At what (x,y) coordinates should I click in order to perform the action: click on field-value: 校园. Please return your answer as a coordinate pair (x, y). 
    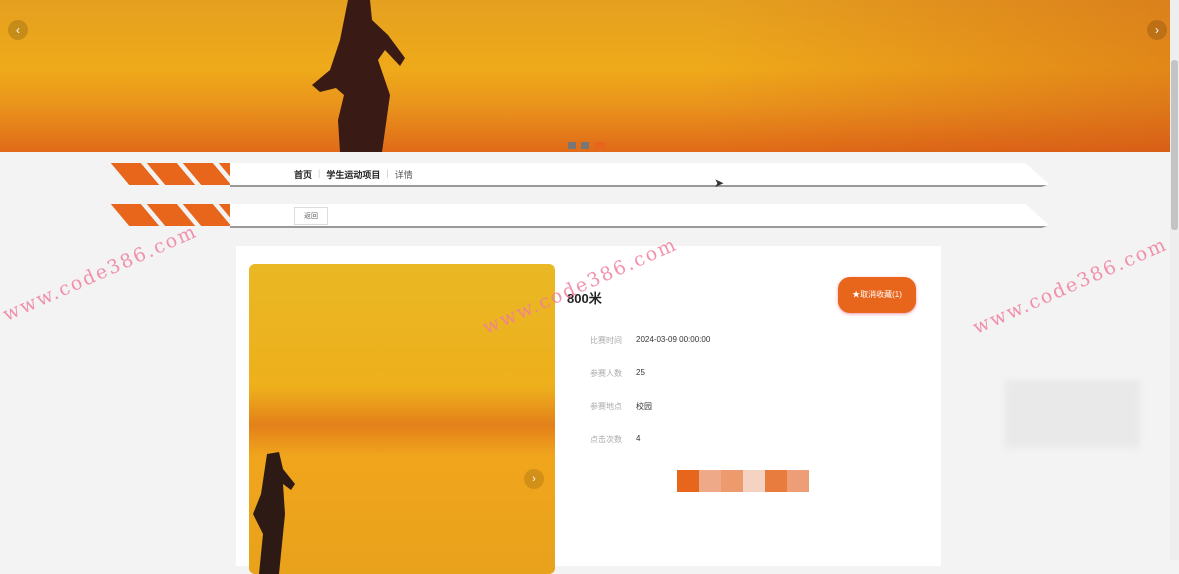
    Looking at the image, I should click on (644, 406).